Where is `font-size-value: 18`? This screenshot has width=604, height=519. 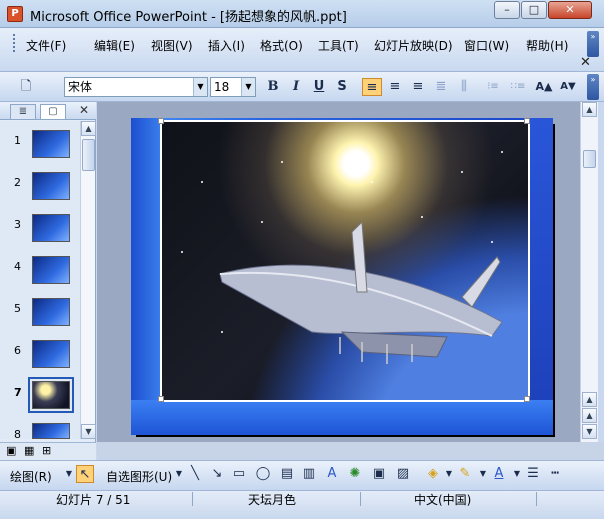
font-size-value: 18 is located at coordinates (222, 87).